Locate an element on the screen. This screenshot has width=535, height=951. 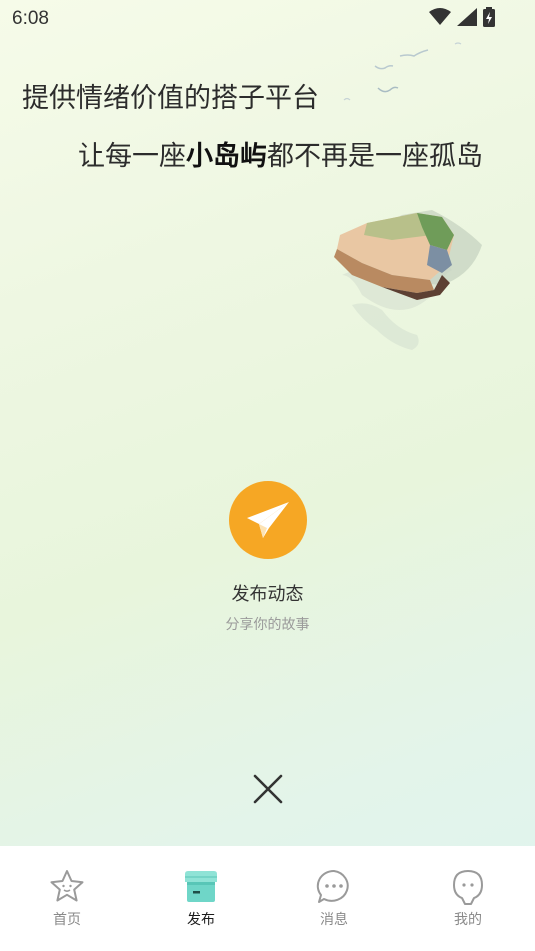
seagulls-illustration is located at coordinates (402, 71).